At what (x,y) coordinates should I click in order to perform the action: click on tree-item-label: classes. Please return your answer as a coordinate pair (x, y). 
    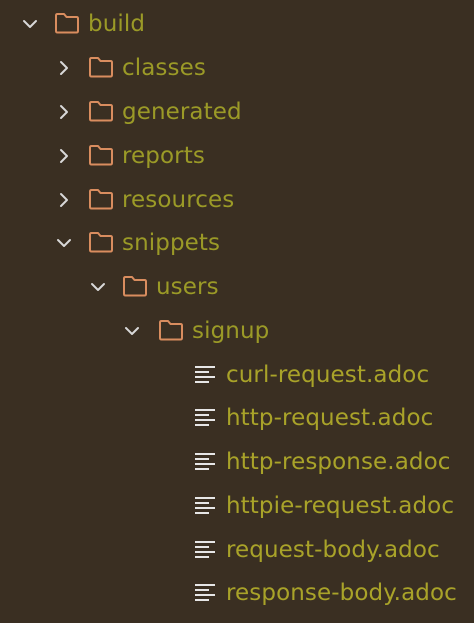
    Looking at the image, I should click on (164, 68).